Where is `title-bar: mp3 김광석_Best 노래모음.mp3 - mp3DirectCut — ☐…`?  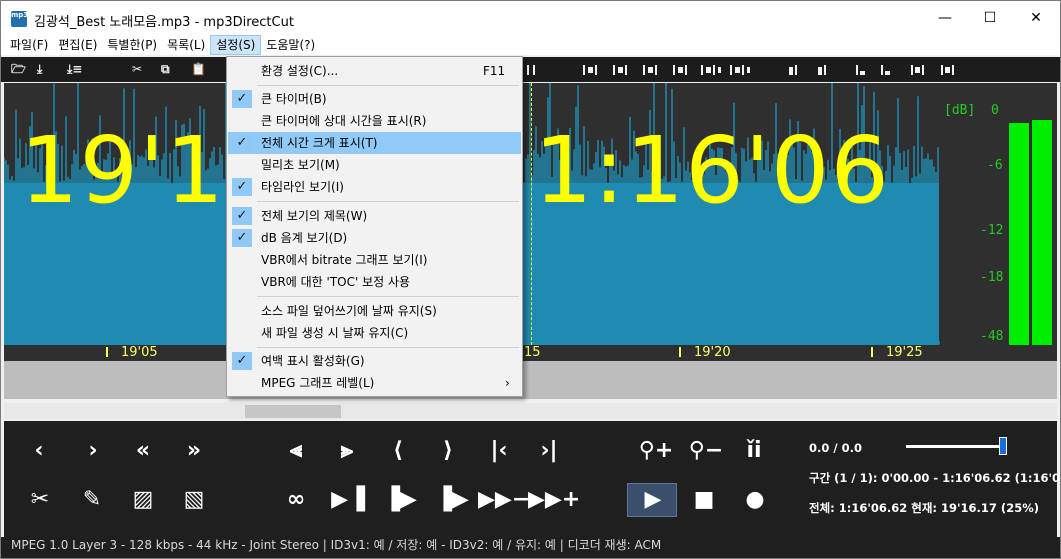
title-bar: mp3 김광석_Best 노래모음.mp3 - mp3DirectCut — ☐… is located at coordinates (530, 18).